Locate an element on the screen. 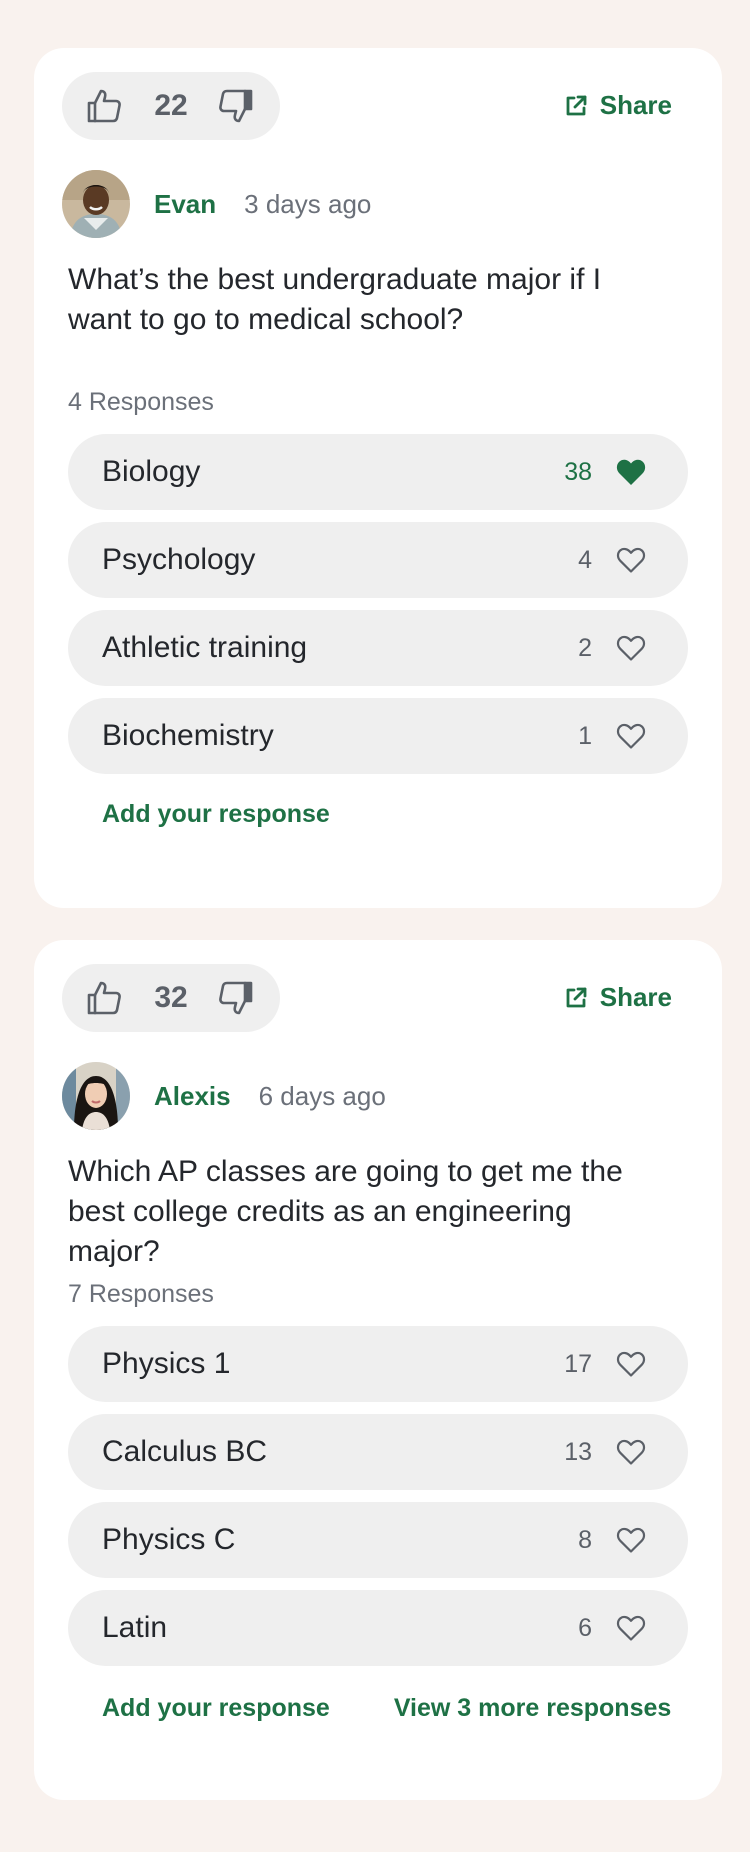 The width and height of the screenshot is (750, 1852). like-count: 4 is located at coordinates (585, 560).